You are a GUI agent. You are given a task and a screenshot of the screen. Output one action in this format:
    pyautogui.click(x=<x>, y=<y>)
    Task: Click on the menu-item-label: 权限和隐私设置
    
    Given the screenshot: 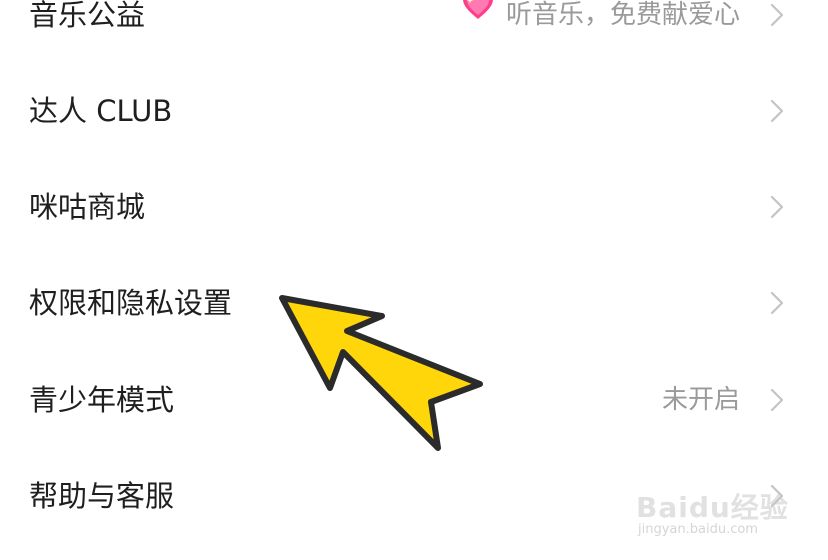 What is the action you would take?
    pyautogui.click(x=131, y=303)
    